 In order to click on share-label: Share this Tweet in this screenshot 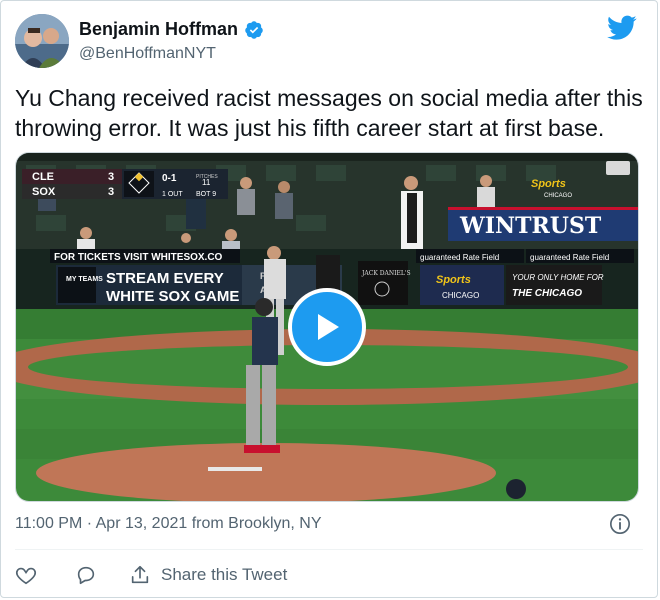, I will do `click(224, 574)`.